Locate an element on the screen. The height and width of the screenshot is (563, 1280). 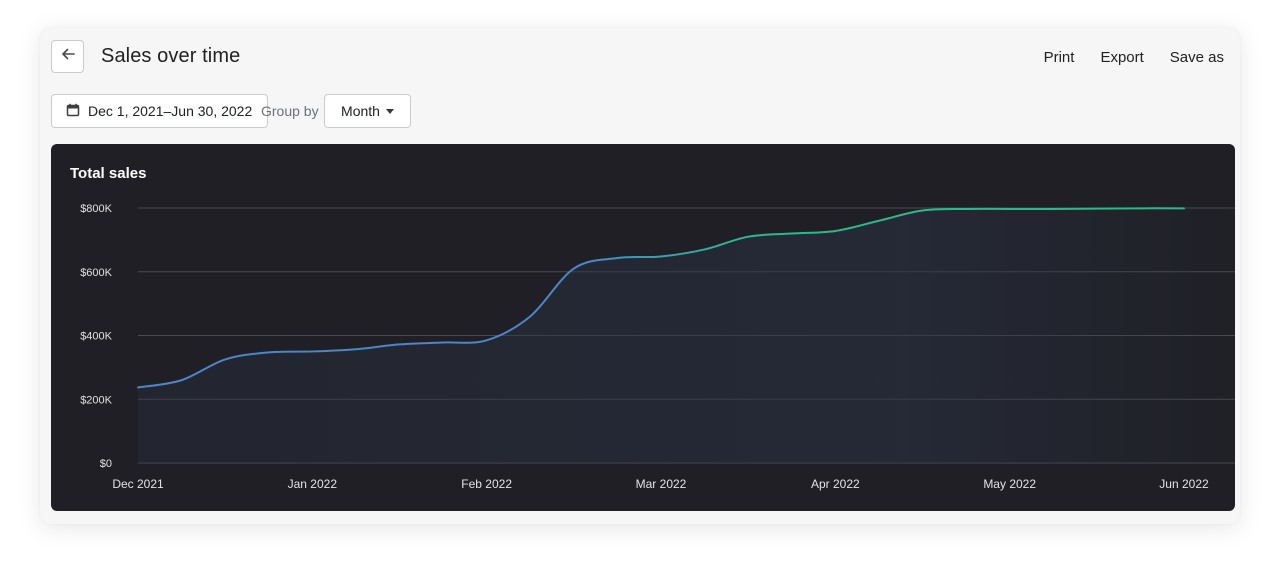
y-tick-label: $400K is located at coordinates (96, 337).